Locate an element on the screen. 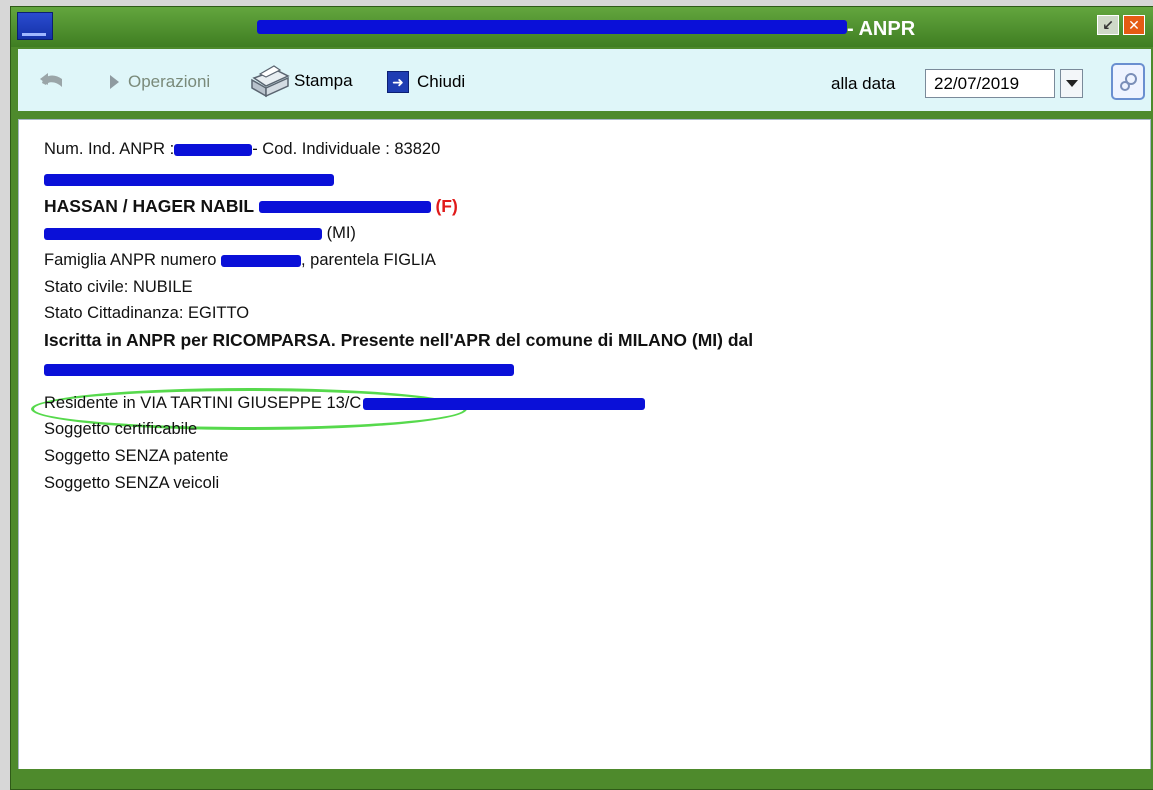 This screenshot has height=790, width=1153. residence-line: Residente in VIA TARTINI GIUSEPPE 13/C is located at coordinates (345, 403).